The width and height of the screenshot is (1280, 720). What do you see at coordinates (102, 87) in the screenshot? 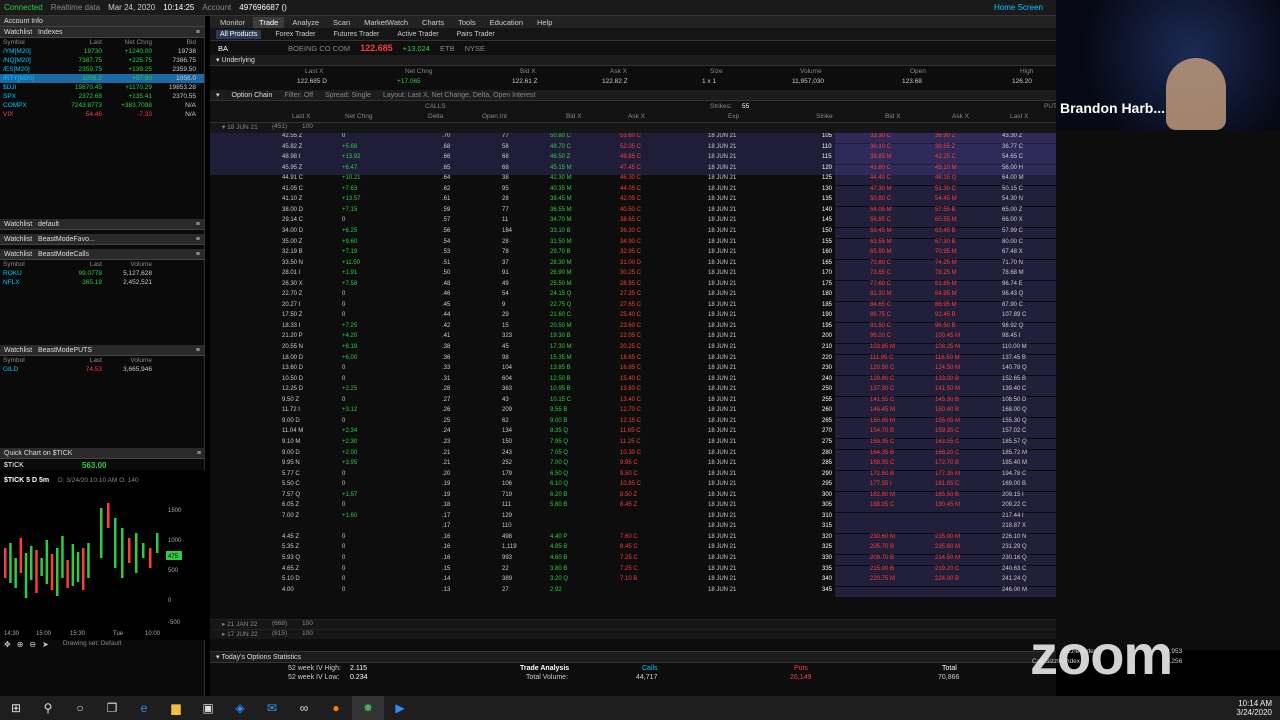
I see `watchlist-row: $DJI 19870.45 +1170.29 19853.28` at bounding box center [102, 87].